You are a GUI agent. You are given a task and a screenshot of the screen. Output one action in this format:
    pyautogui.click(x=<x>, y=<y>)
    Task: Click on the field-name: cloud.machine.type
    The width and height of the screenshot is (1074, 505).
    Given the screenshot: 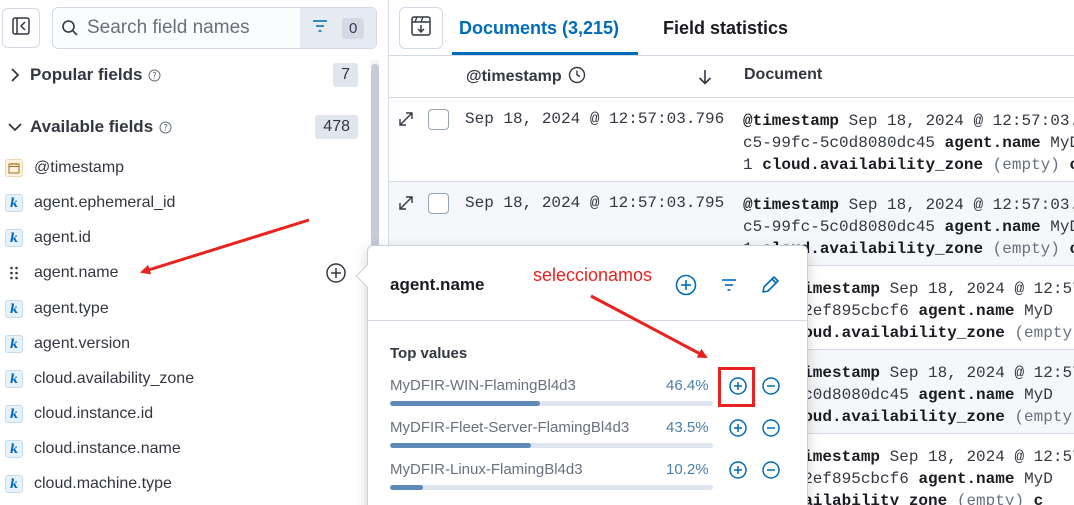 What is the action you would take?
    pyautogui.click(x=103, y=483)
    